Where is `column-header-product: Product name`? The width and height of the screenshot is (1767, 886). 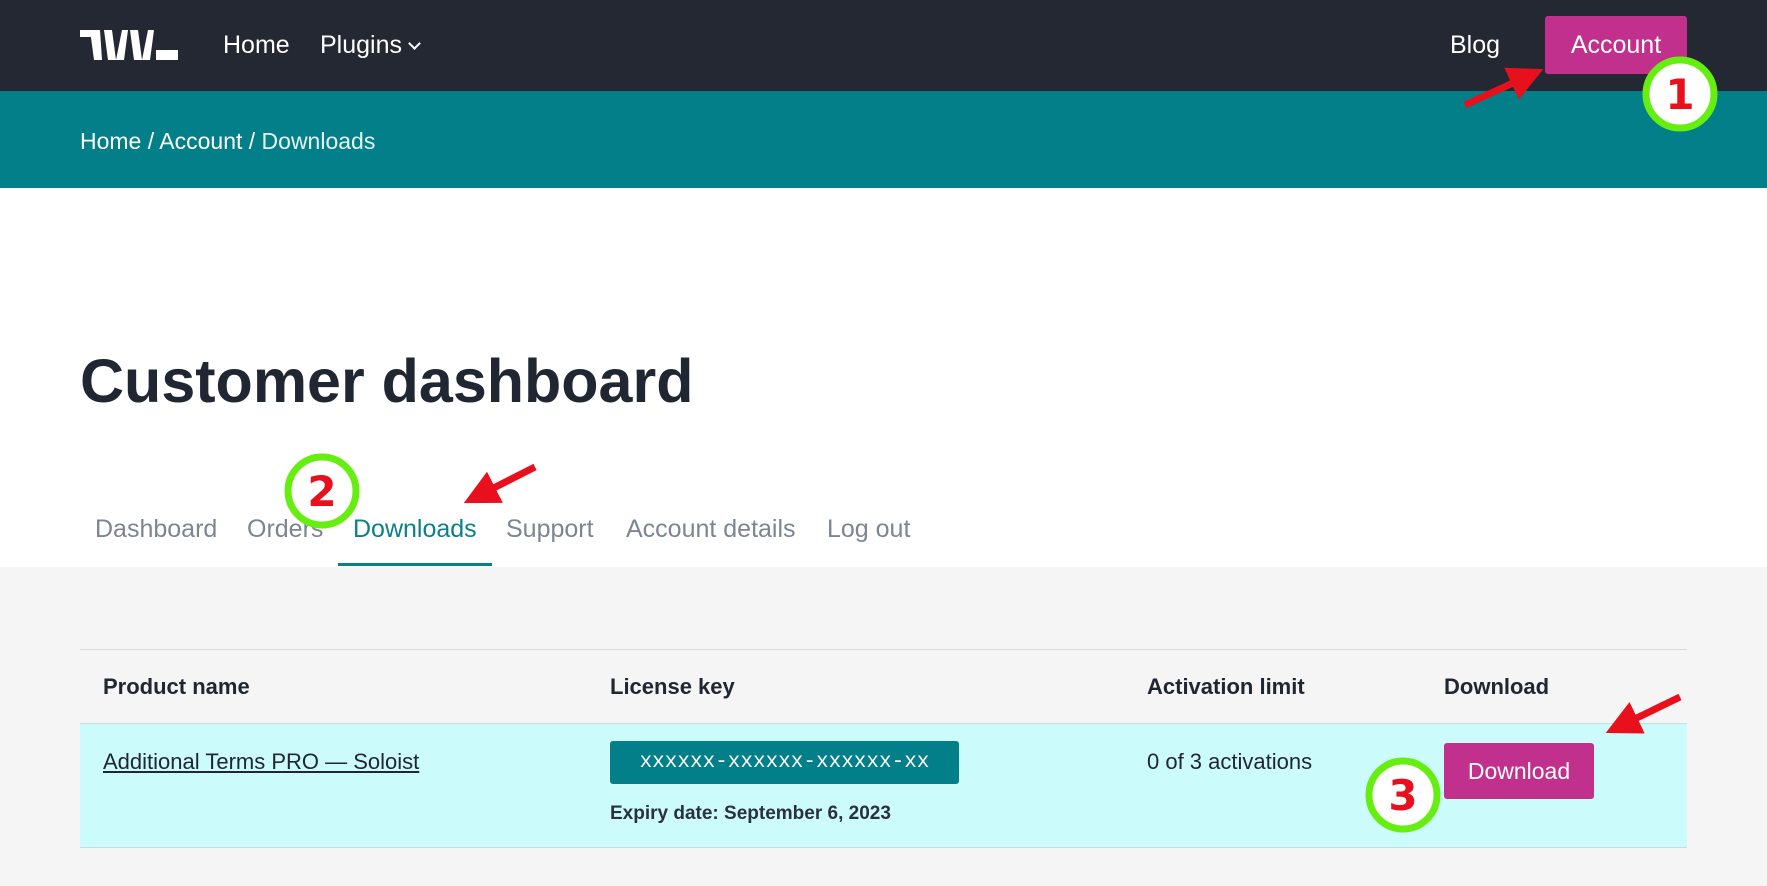 column-header-product: Product name is located at coordinates (176, 686).